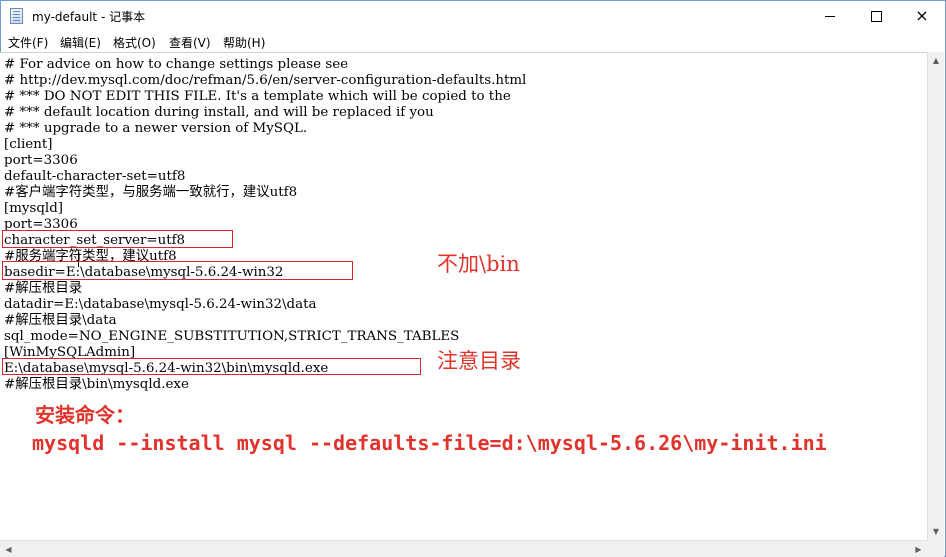  What do you see at coordinates (28, 144) in the screenshot?
I see `editor-line: [client]` at bounding box center [28, 144].